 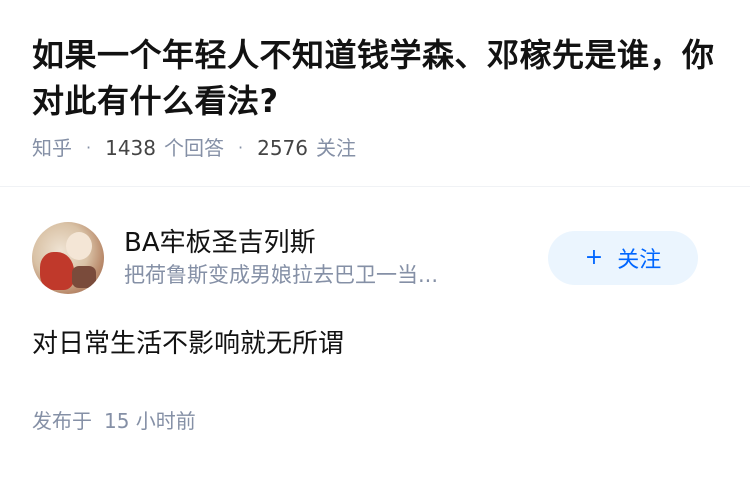 I want to click on follow-button: + 关注, so click(x=623, y=258).